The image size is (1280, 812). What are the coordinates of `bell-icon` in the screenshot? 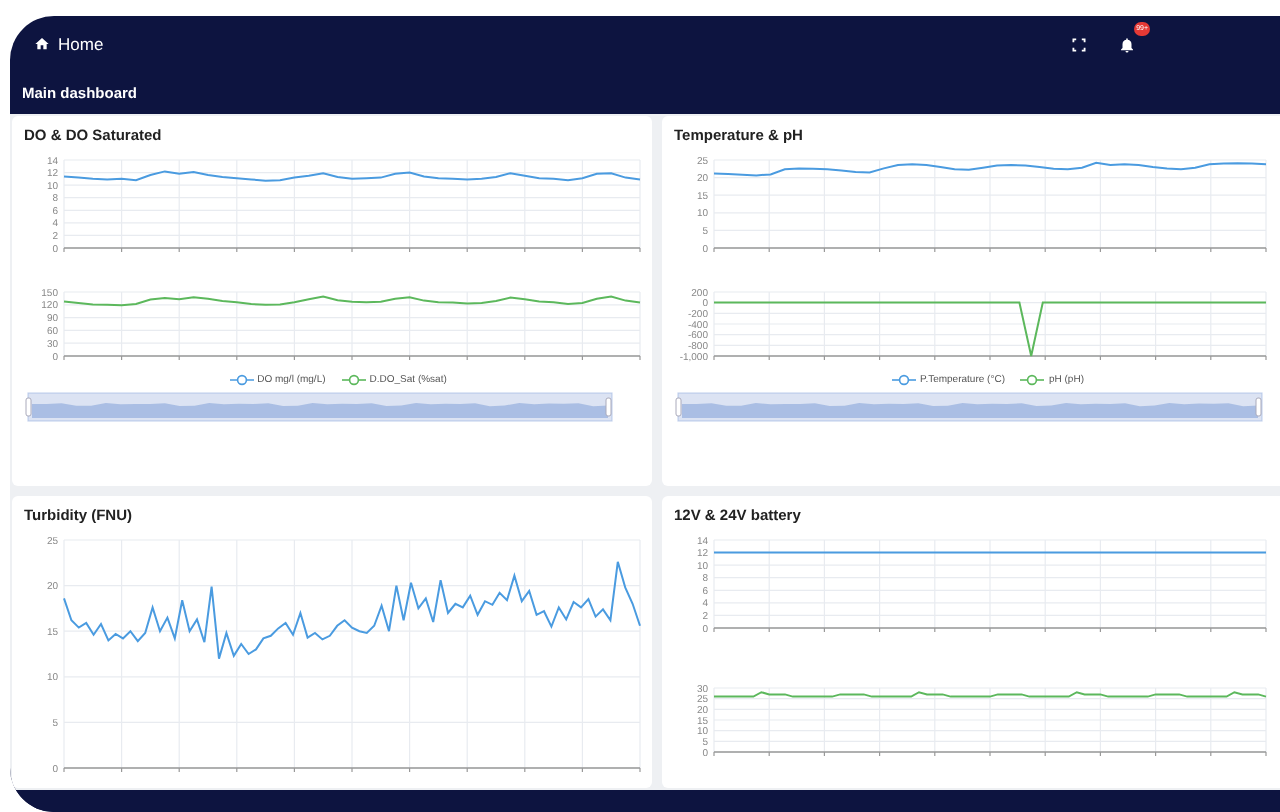 It's located at (1126, 44).